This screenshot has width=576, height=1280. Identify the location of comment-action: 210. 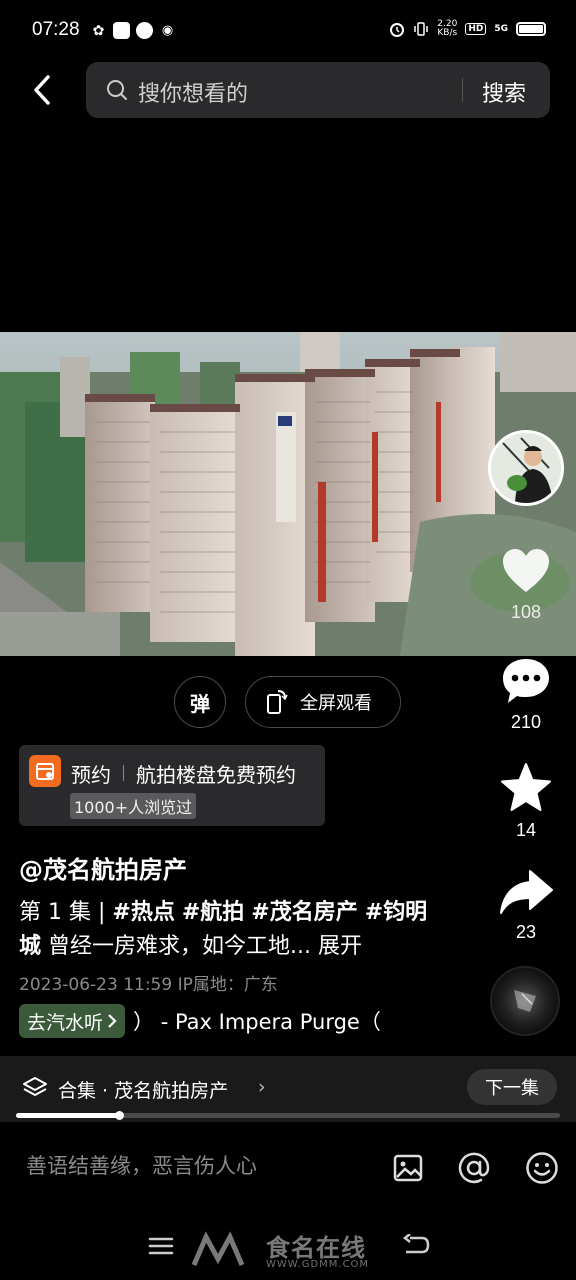
(526, 694).